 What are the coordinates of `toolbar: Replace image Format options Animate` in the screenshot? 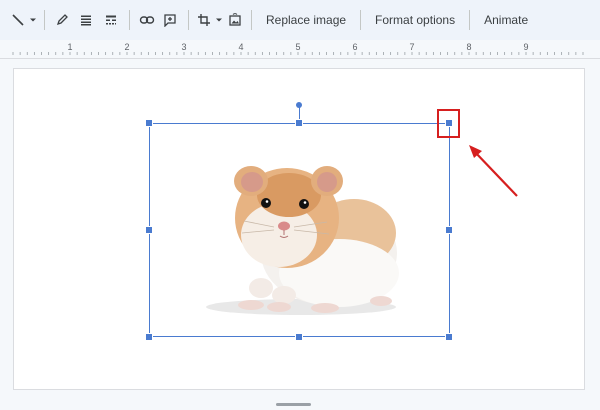 It's located at (300, 20).